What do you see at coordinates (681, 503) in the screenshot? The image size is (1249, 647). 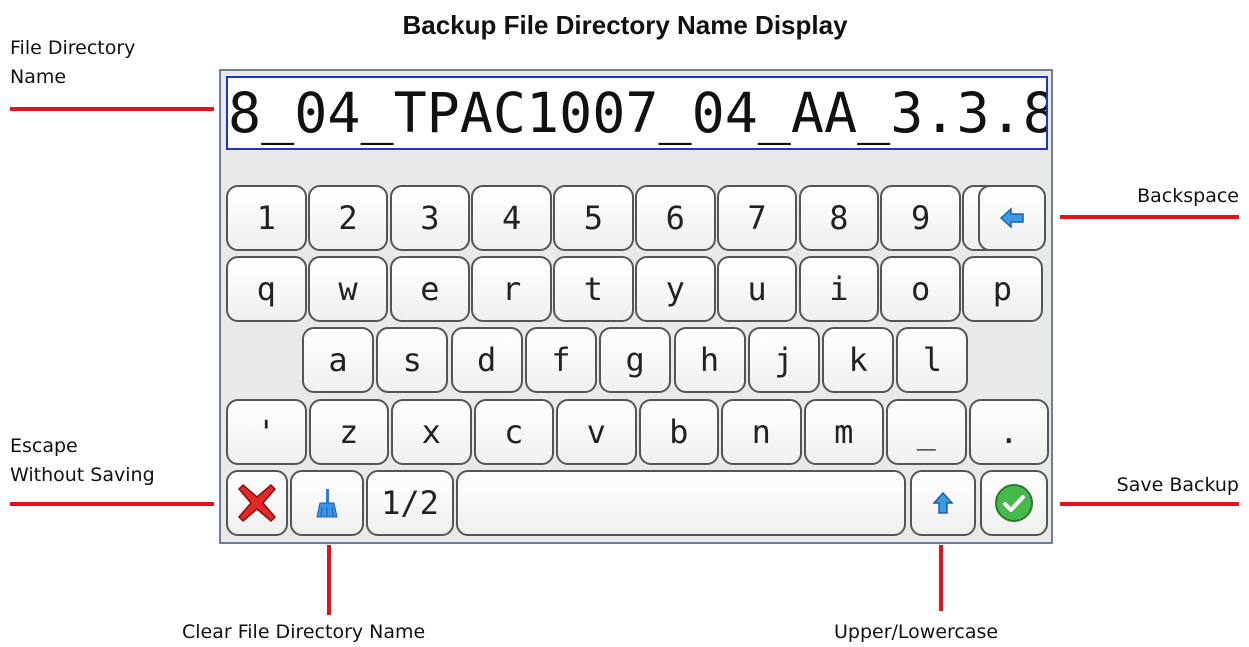 I see `space-bar` at bounding box center [681, 503].